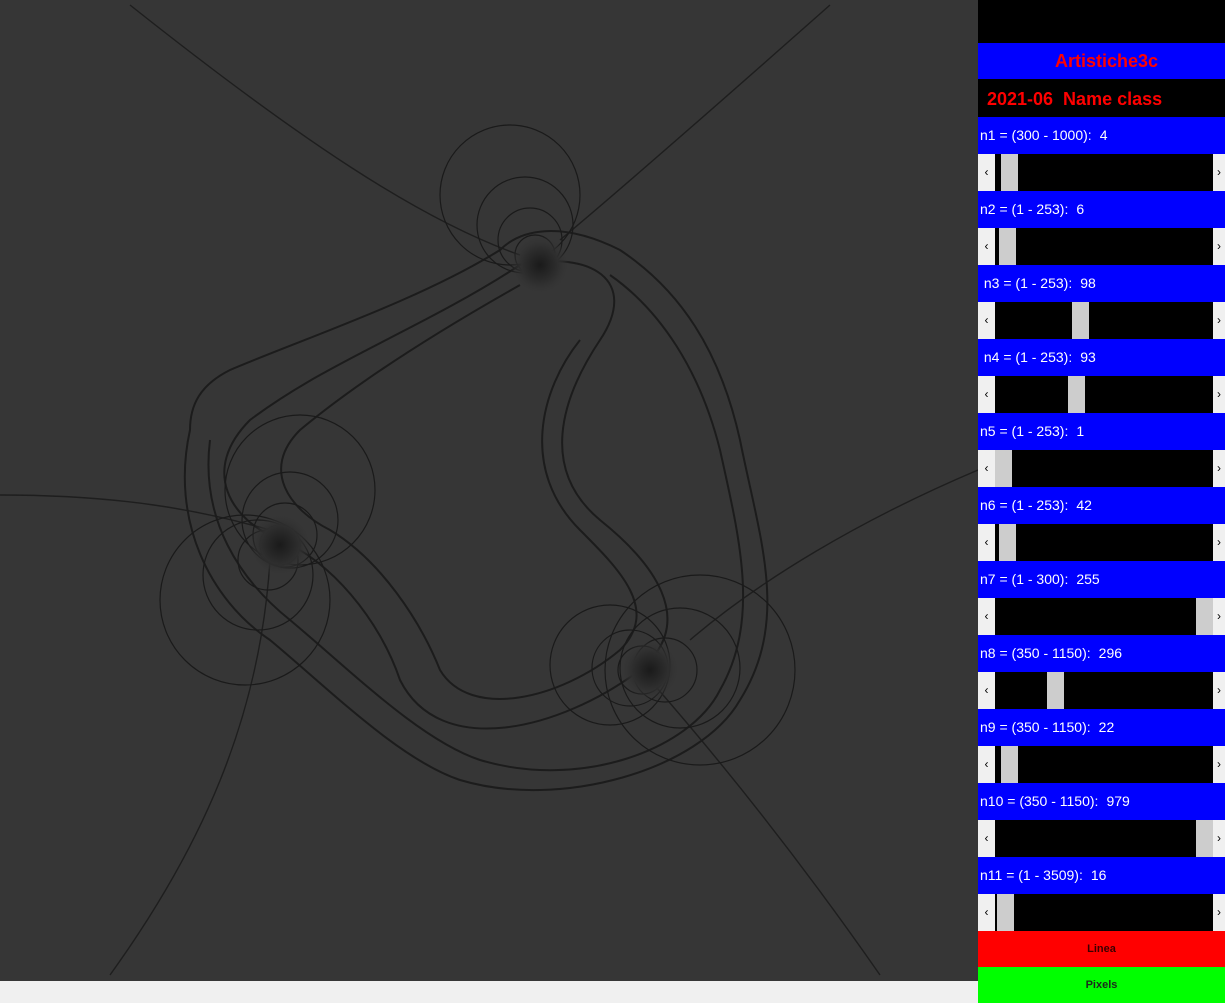 This screenshot has width=1225, height=1003. I want to click on param-label-text: n5 = (1 - 253):, so click(1024, 431).